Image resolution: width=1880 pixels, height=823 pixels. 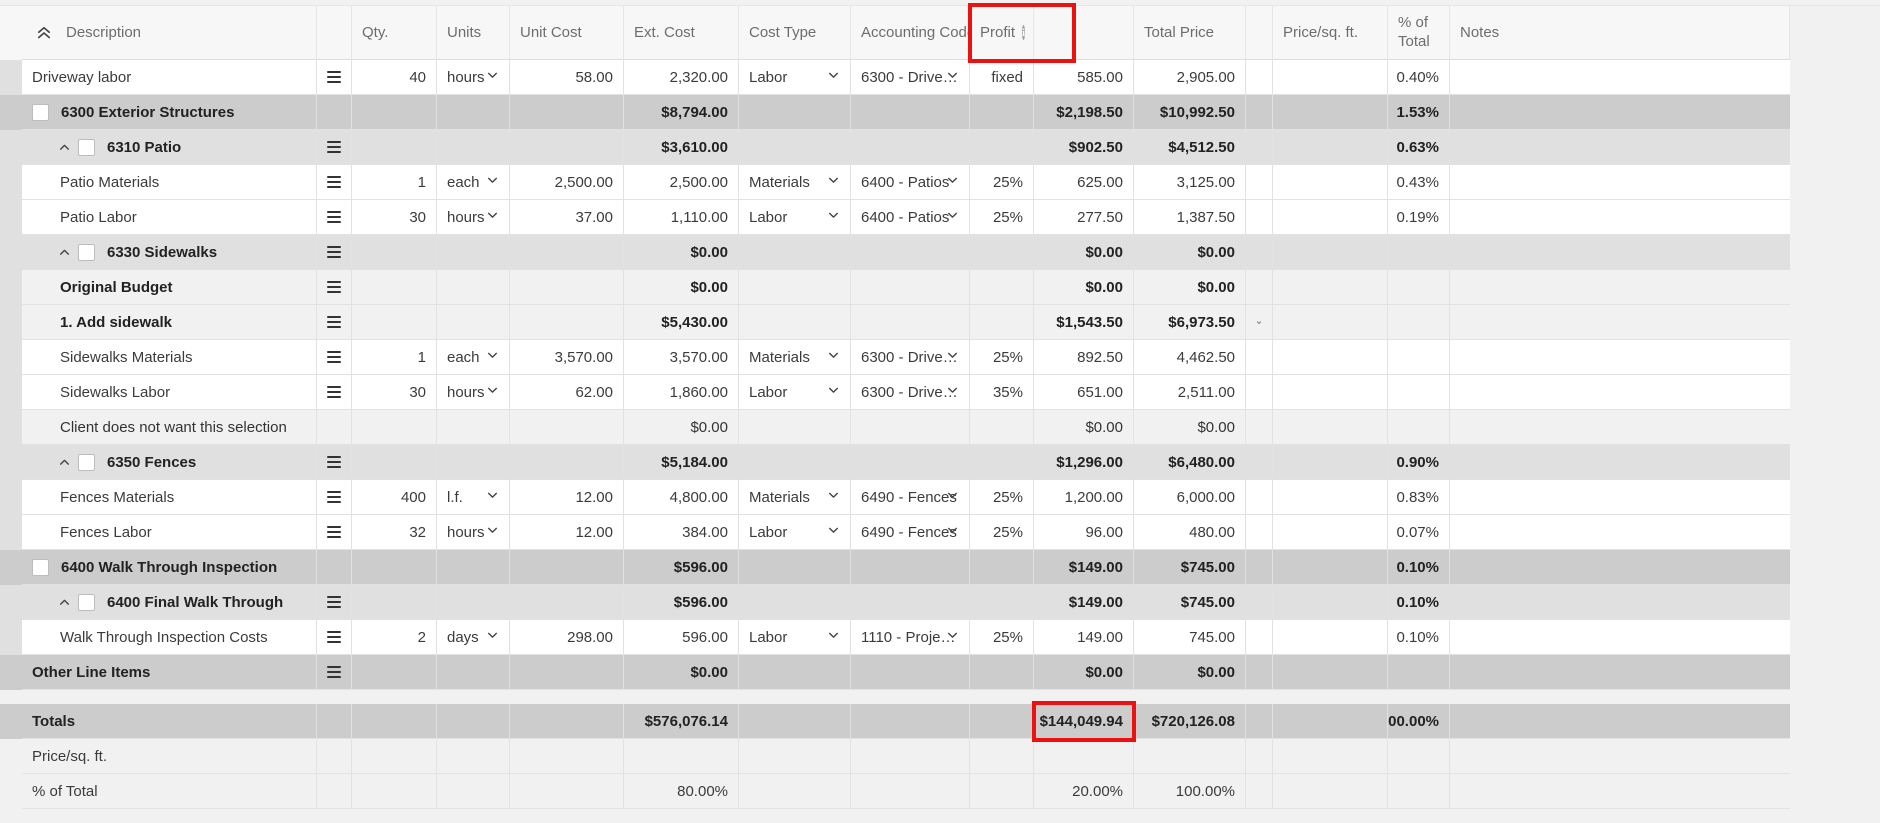 I want to click on sidewalks-materials-units-select: eachhoursdaysl.f., so click(x=473, y=357).